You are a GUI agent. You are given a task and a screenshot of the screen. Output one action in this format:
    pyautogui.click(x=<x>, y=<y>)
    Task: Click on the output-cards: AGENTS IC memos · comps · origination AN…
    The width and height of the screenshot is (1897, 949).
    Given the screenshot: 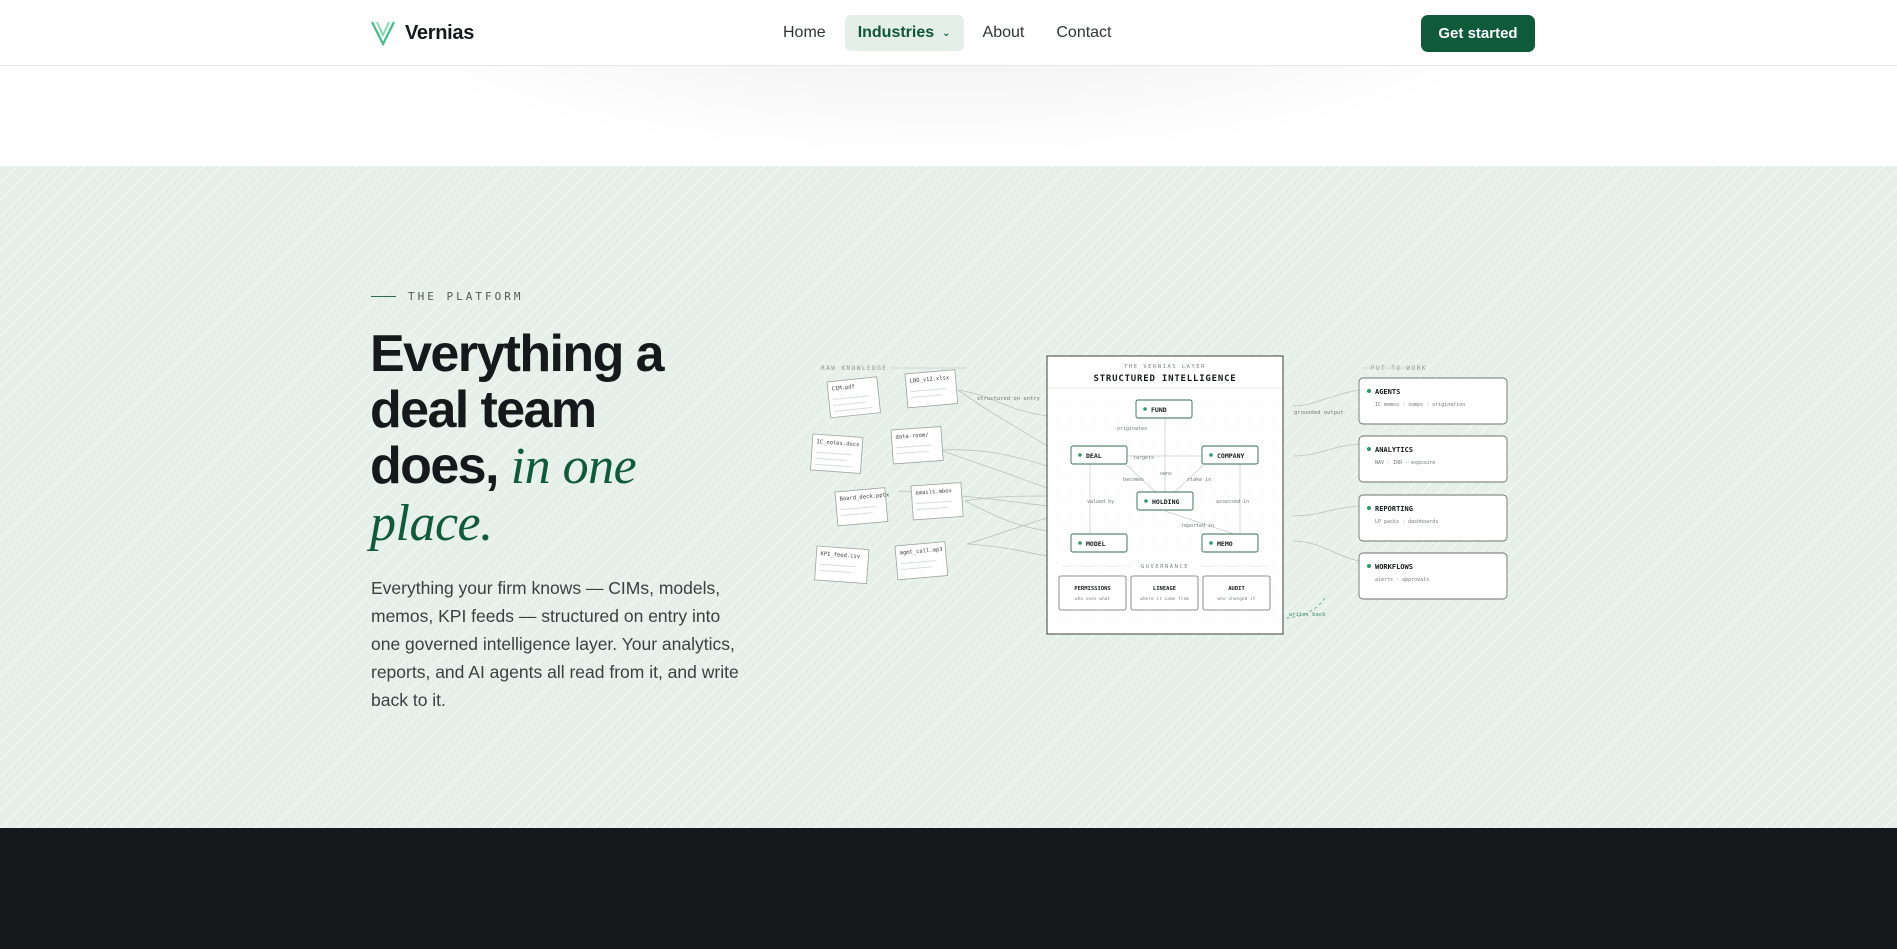 What is the action you would take?
    pyautogui.click(x=1433, y=488)
    